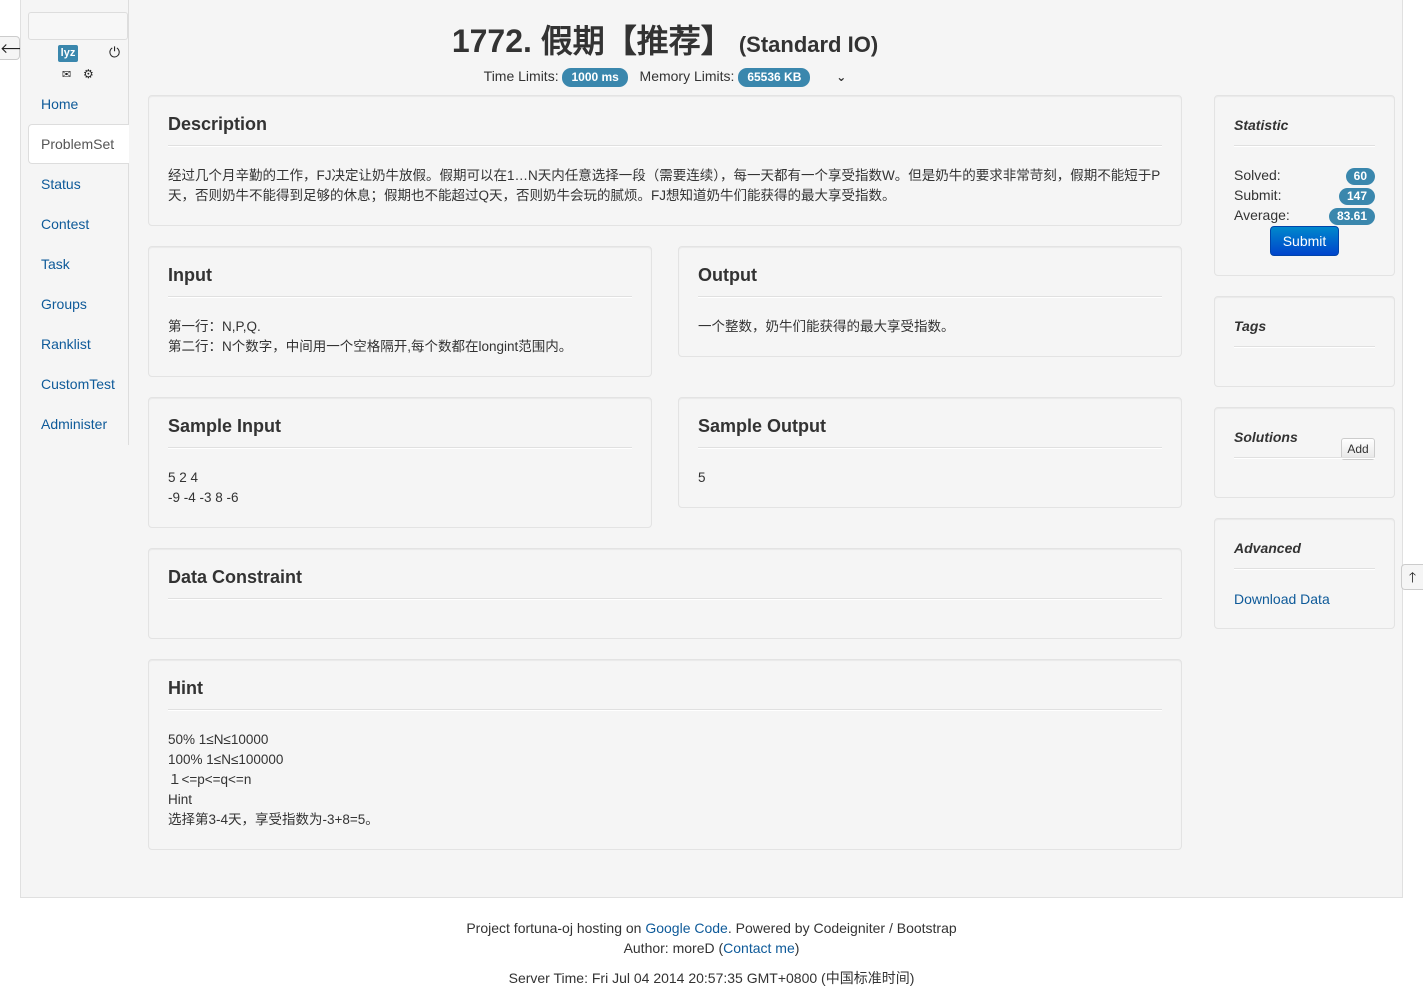 Image resolution: width=1423 pixels, height=993 pixels. Describe the element at coordinates (774, 77) in the screenshot. I see `memory-limit-badge: 65536 KB` at that location.